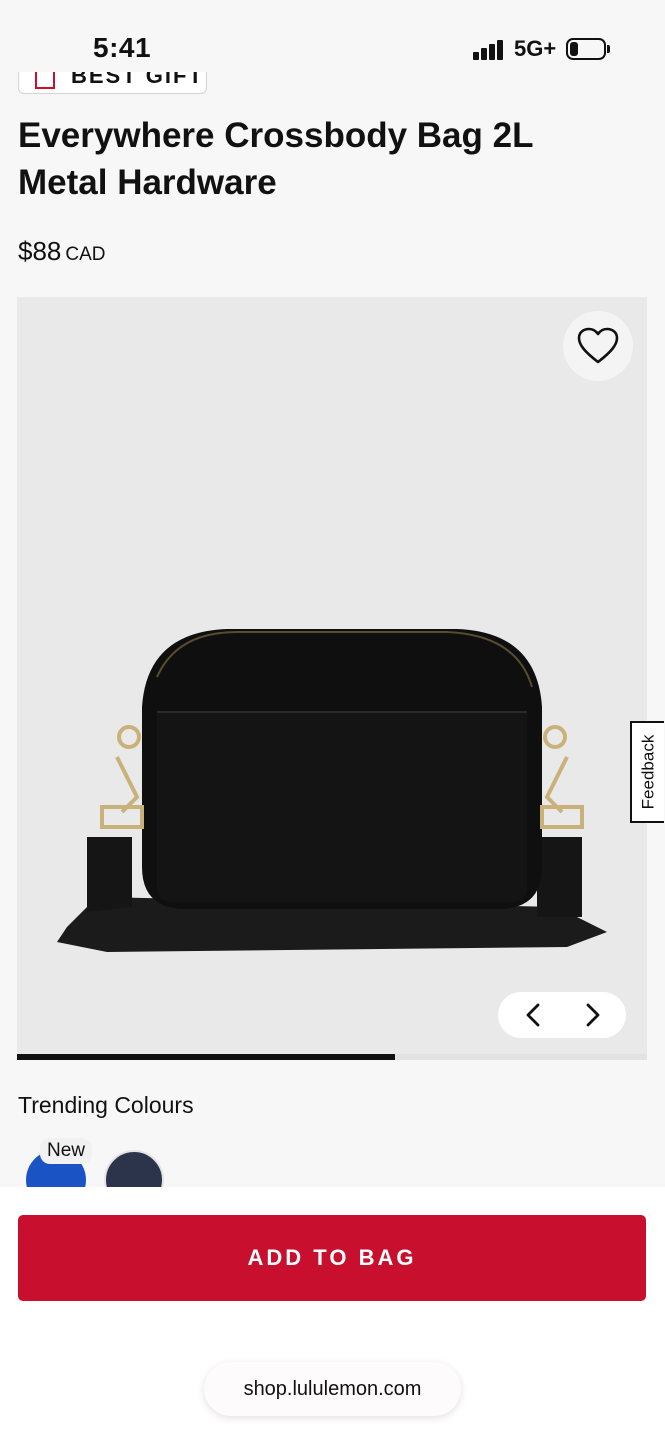  I want to click on chevron-left-icon, so click(533, 1015).